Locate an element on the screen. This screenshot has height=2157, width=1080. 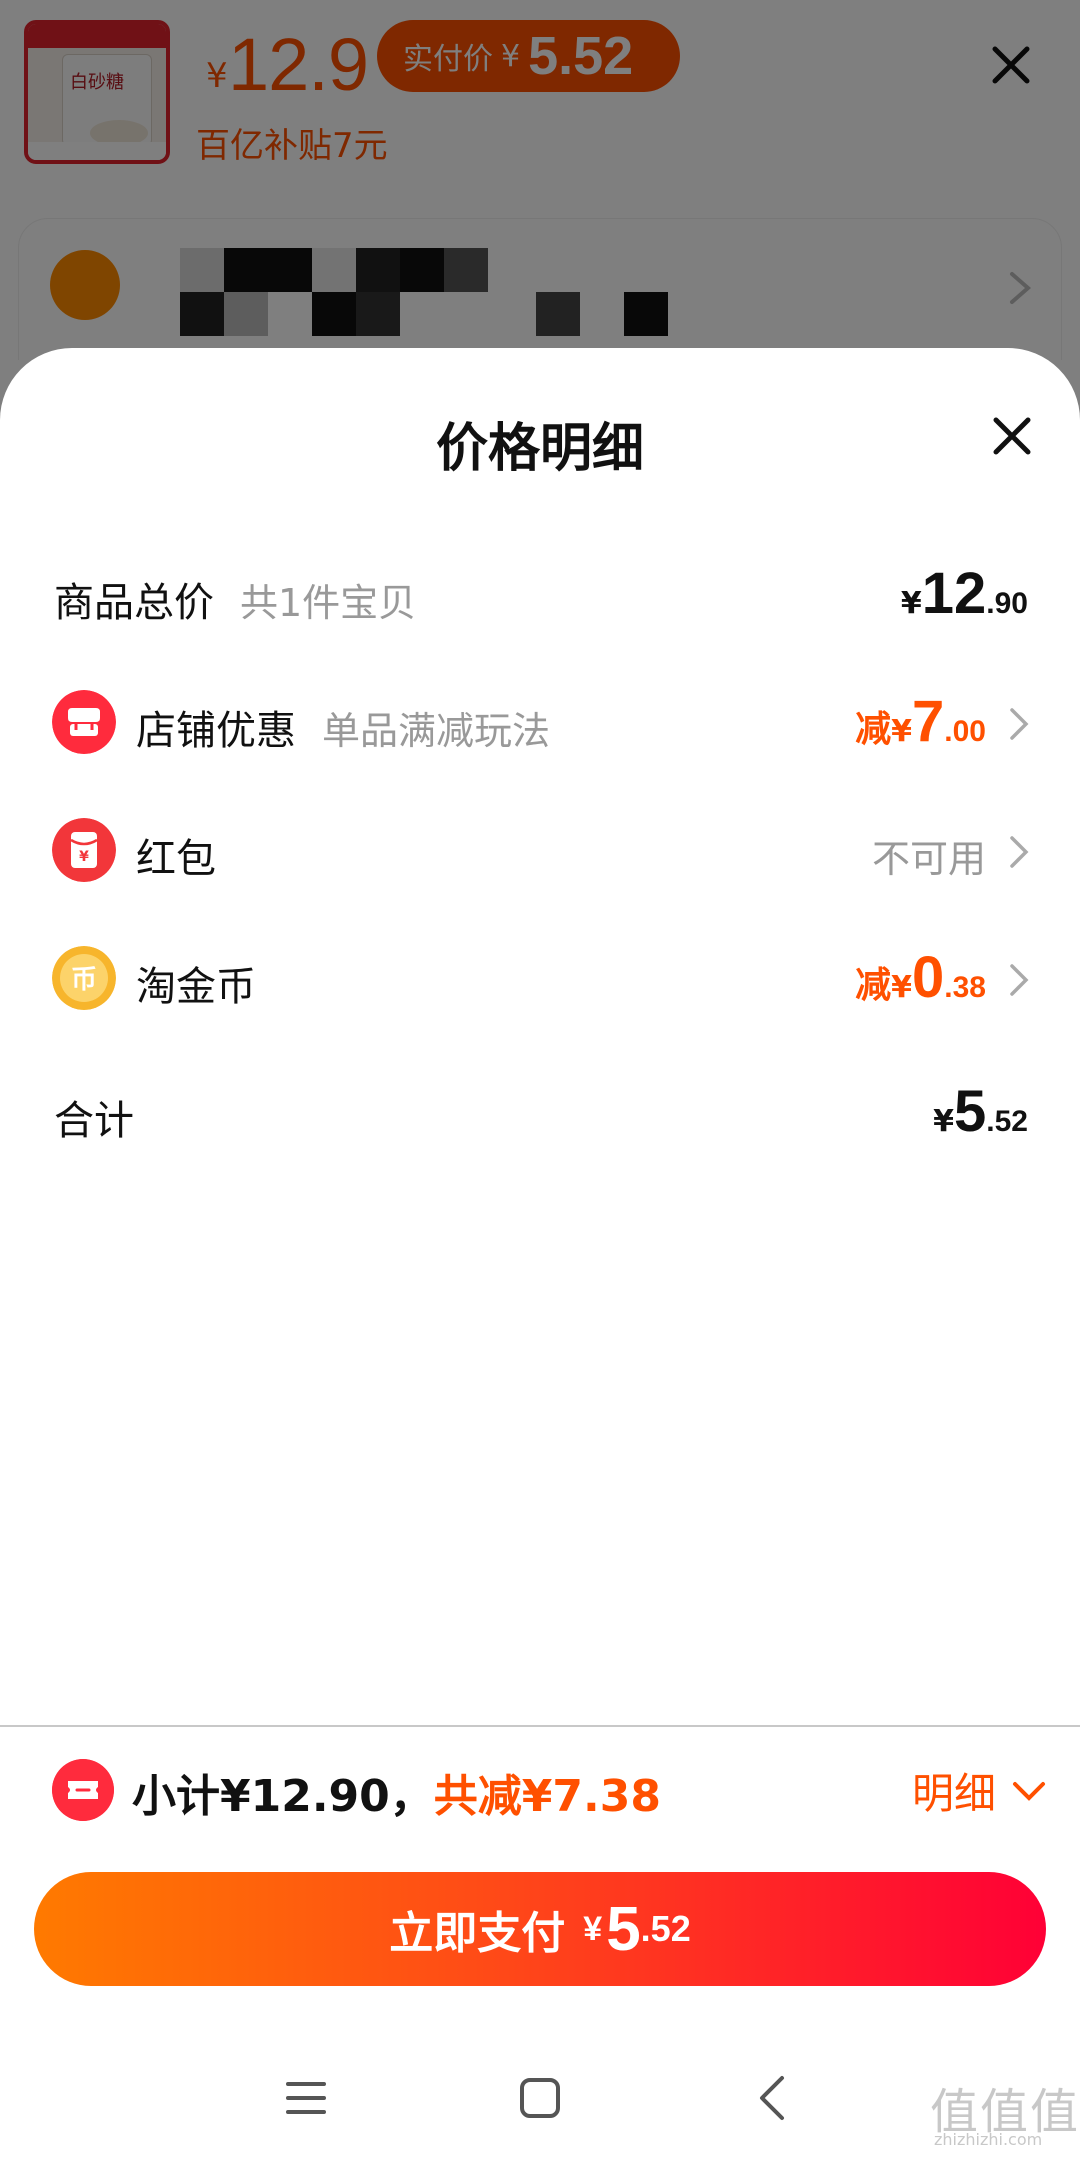
total-row: 合计 ¥ 5 .52 is located at coordinates (540, 1118).